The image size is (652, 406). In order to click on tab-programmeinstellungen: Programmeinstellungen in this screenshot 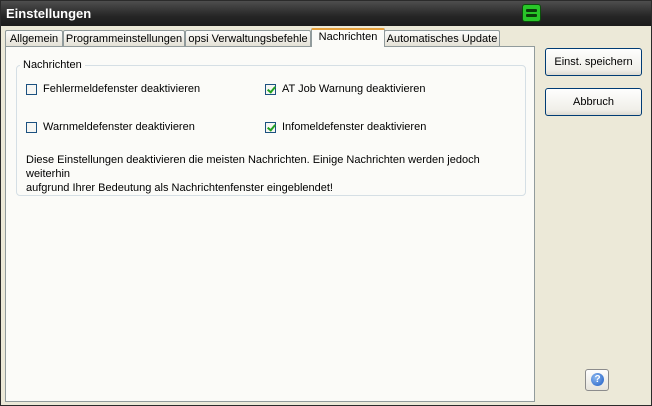, I will do `click(124, 38)`.